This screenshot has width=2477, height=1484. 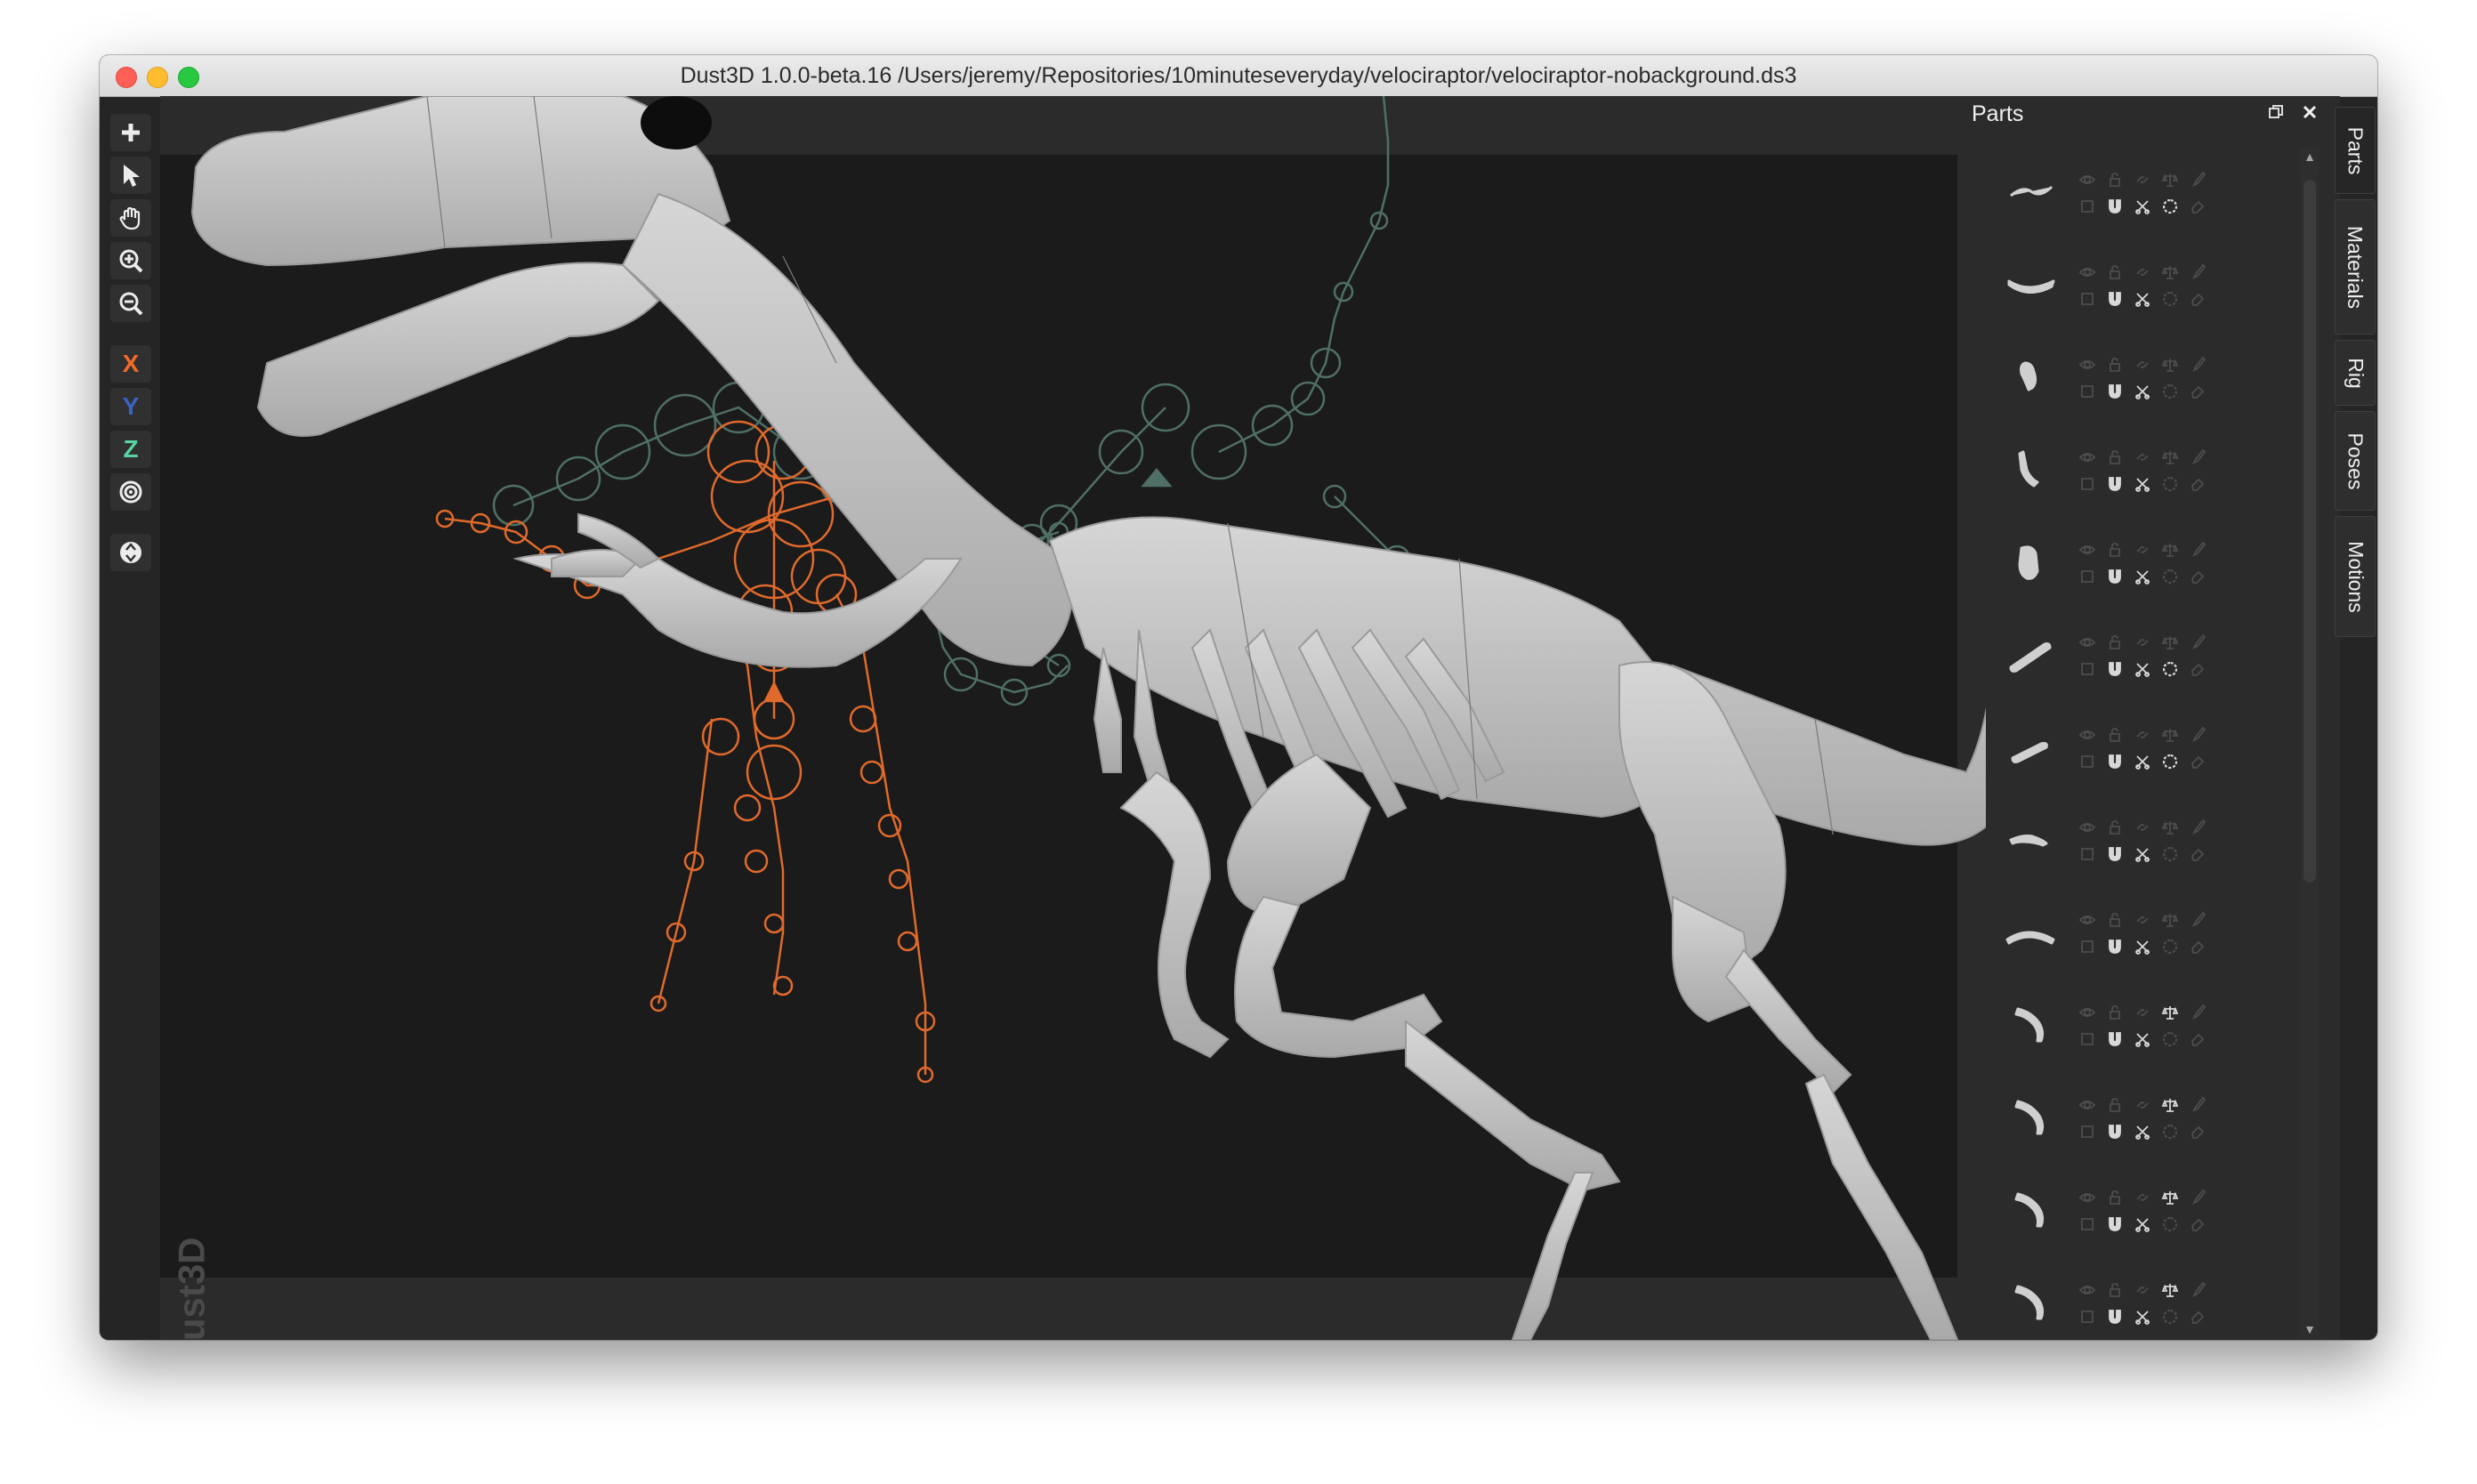 I want to click on regenerate-button, so click(x=130, y=552).